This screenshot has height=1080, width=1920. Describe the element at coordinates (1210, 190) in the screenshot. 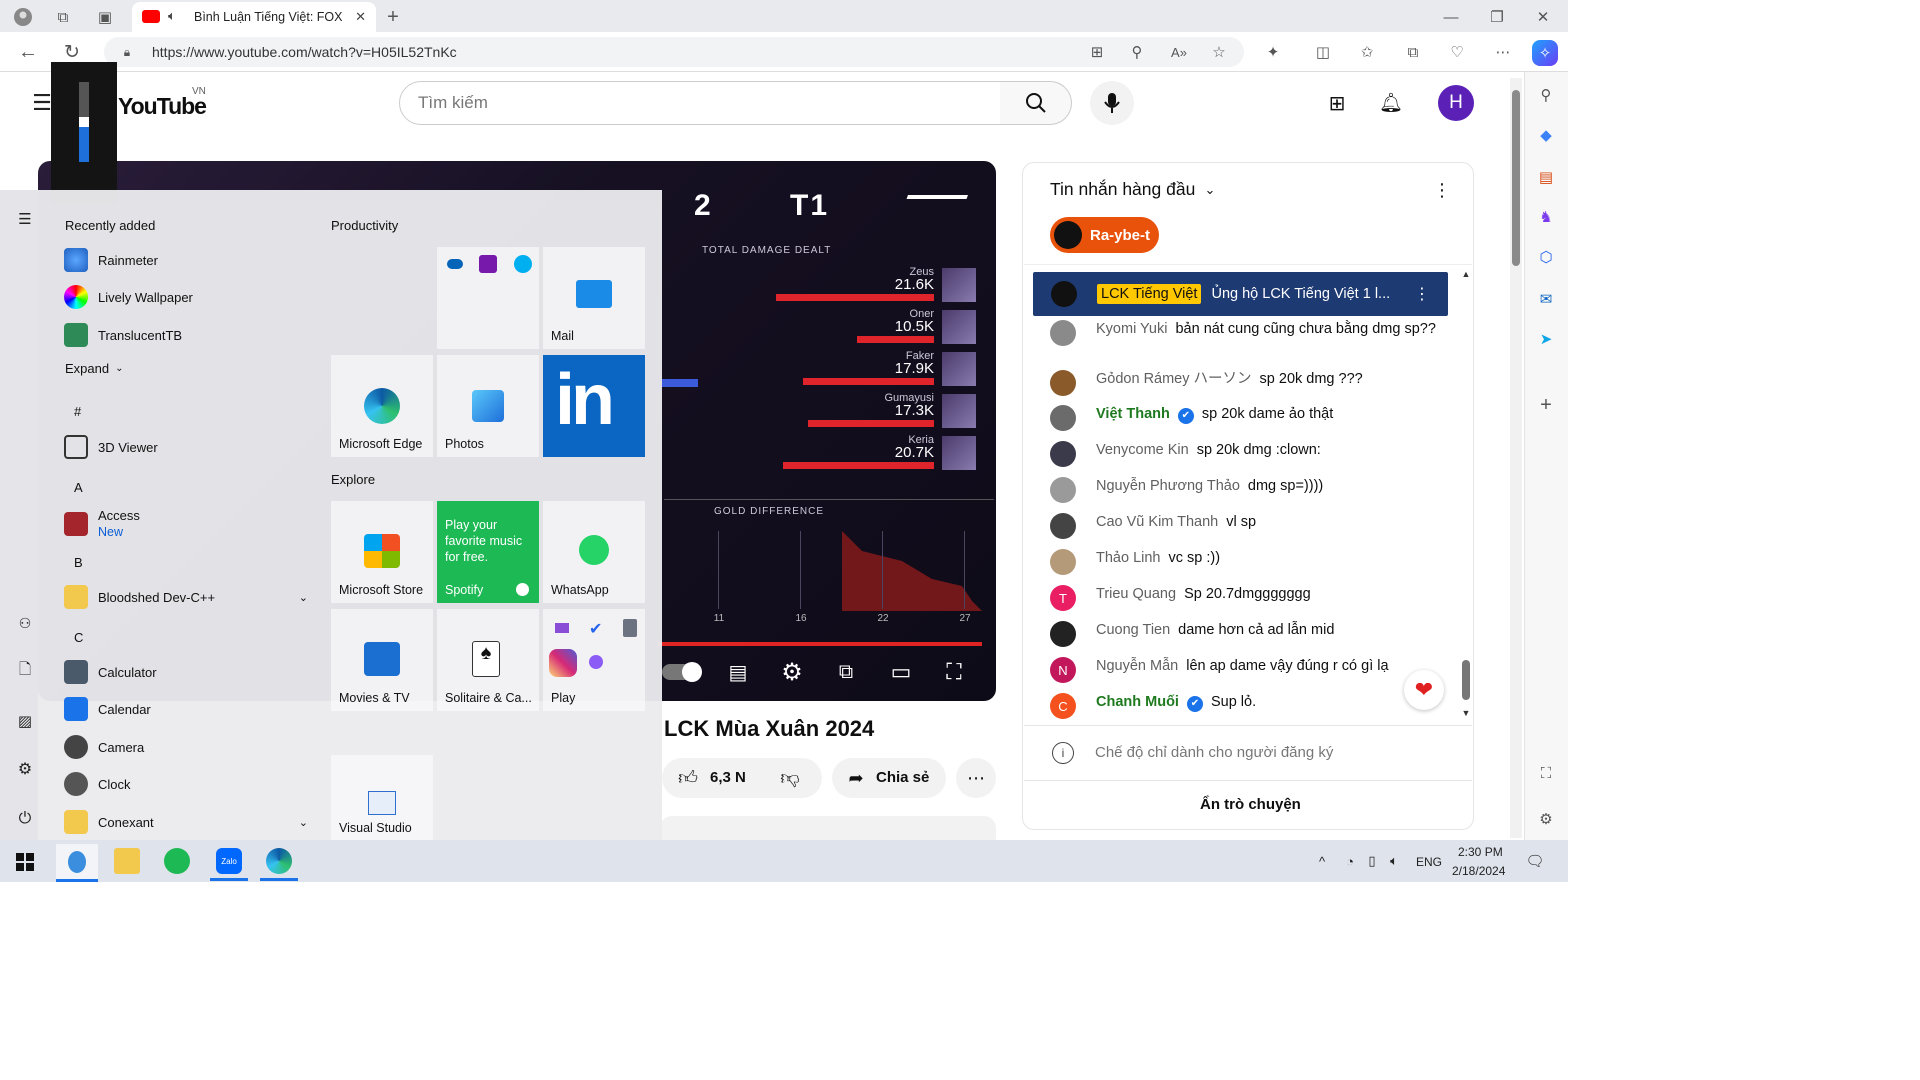

I see `chevron-down-icon: ⌄` at that location.